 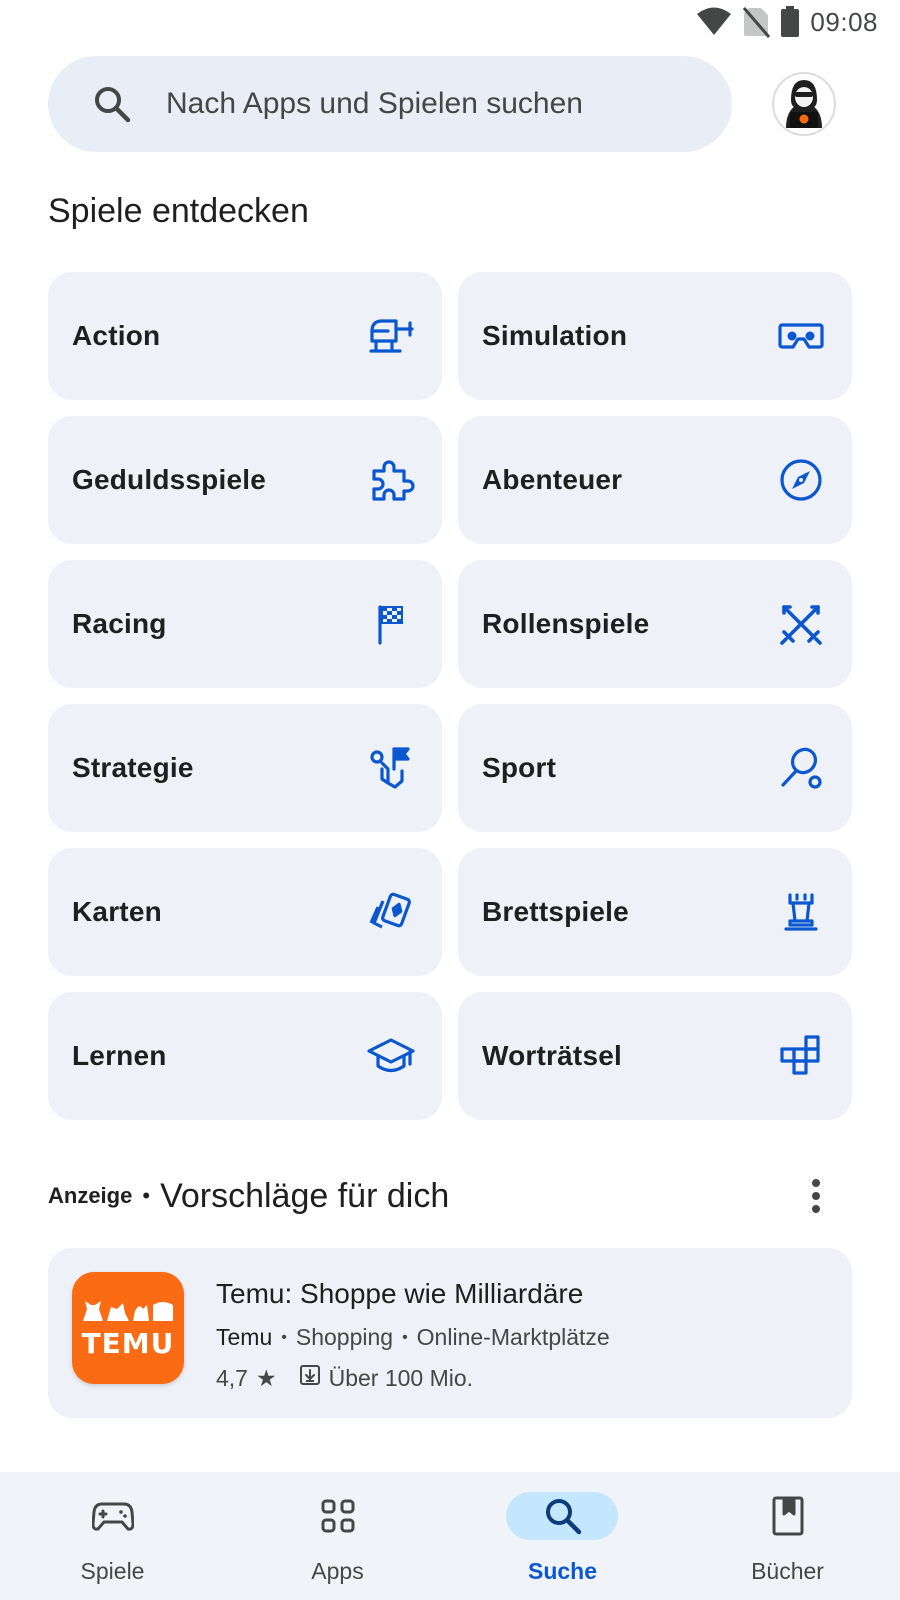 What do you see at coordinates (119, 1055) in the screenshot?
I see `category-label: Lernen` at bounding box center [119, 1055].